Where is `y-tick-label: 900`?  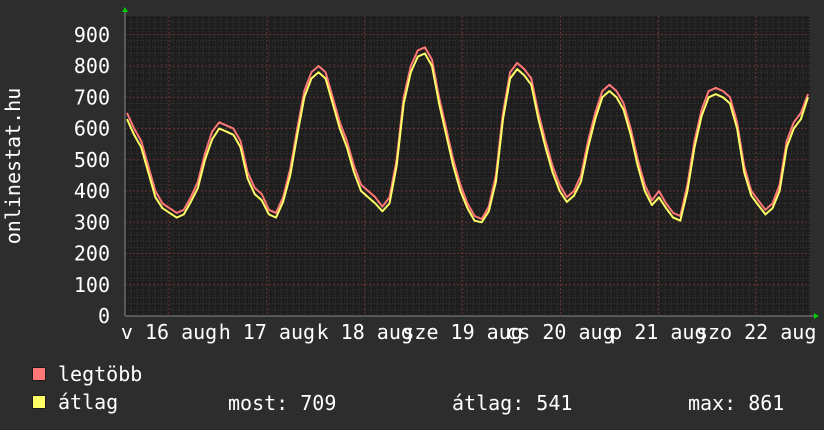
y-tick-label: 900 is located at coordinates (92, 35).